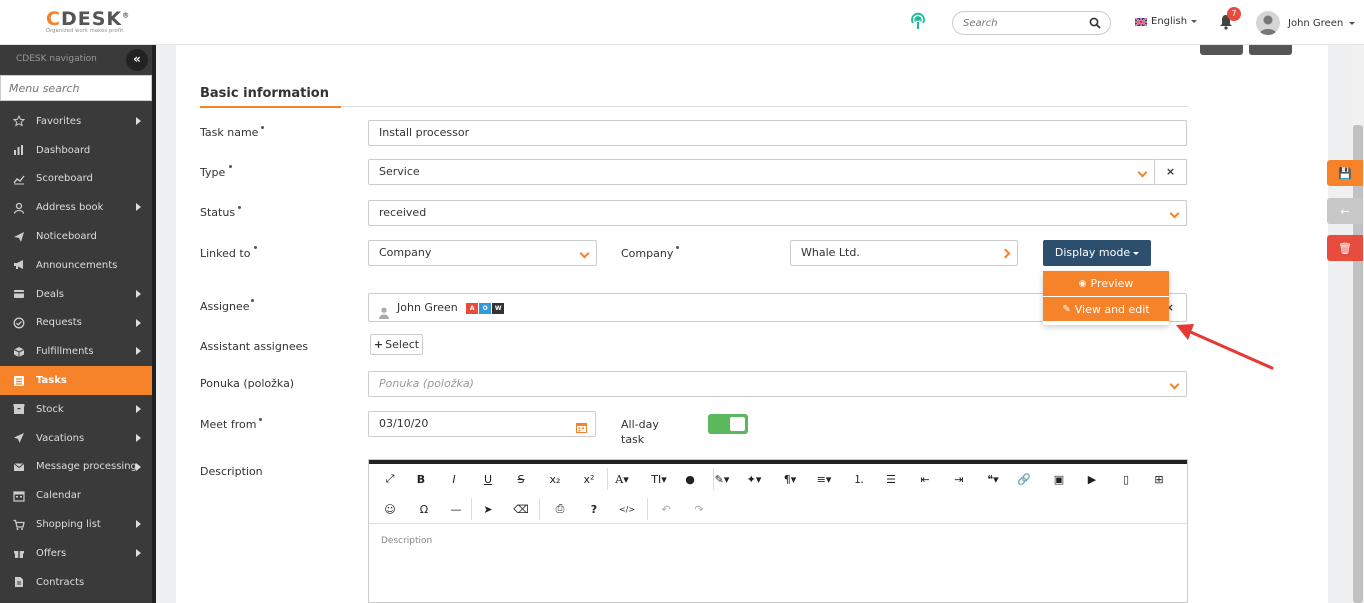 The image size is (1364, 603). What do you see at coordinates (790, 479) in the screenshot?
I see `paragraph-icon: ¶▾` at bounding box center [790, 479].